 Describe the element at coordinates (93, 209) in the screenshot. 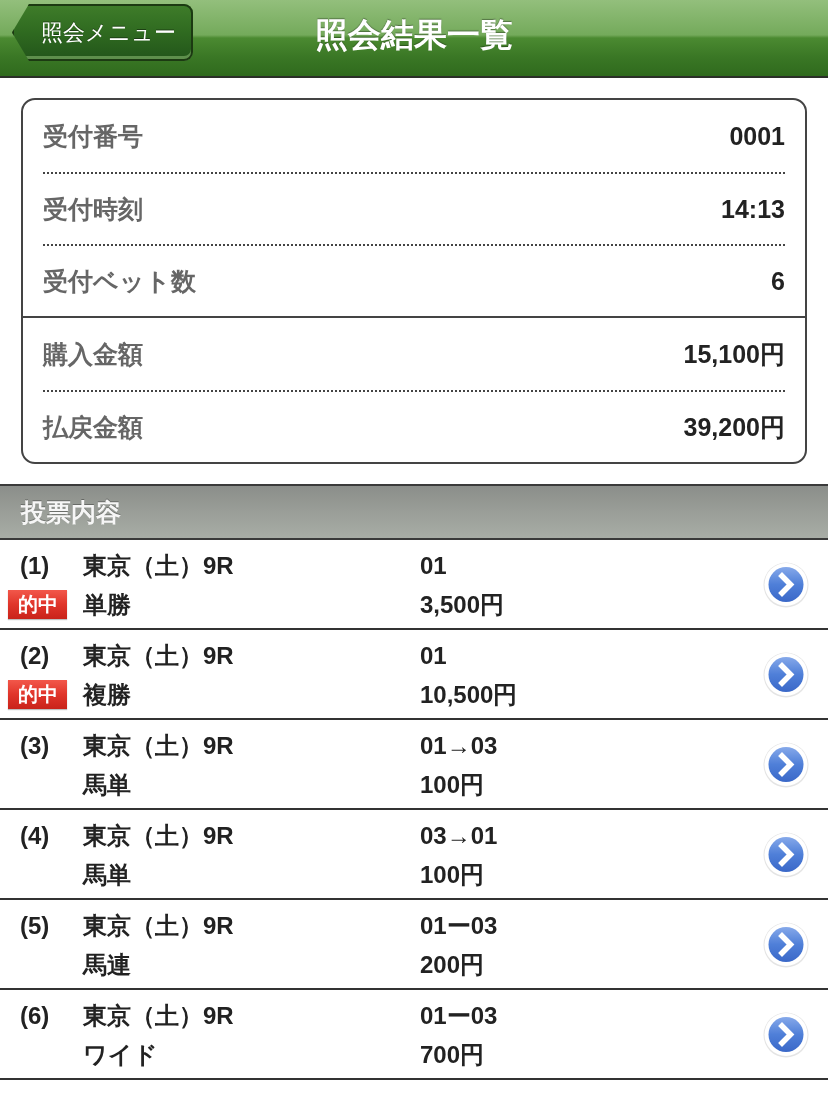

I see `field-label: 受付時刻` at that location.